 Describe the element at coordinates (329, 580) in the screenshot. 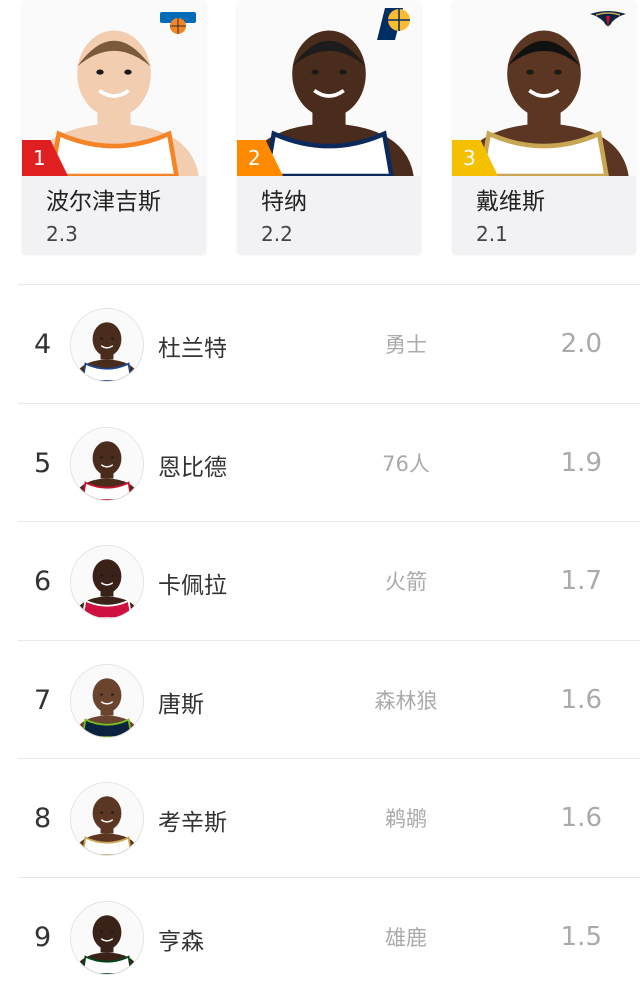

I see `list-item: 6 卡佩拉 火箭 1.7` at that location.